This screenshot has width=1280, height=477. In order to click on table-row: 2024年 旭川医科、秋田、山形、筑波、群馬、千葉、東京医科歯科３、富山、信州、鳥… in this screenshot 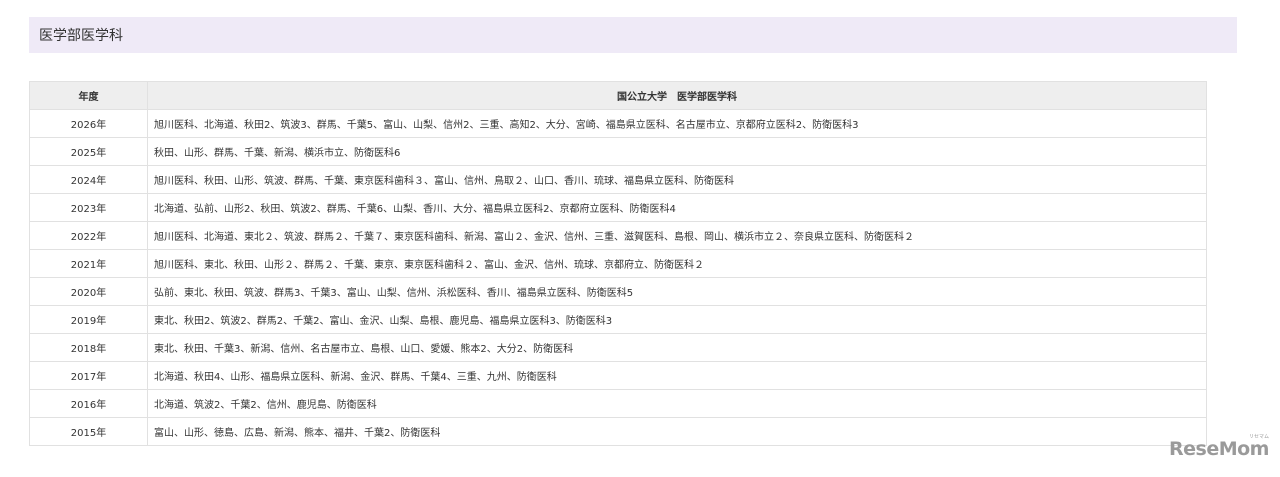, I will do `click(618, 179)`.